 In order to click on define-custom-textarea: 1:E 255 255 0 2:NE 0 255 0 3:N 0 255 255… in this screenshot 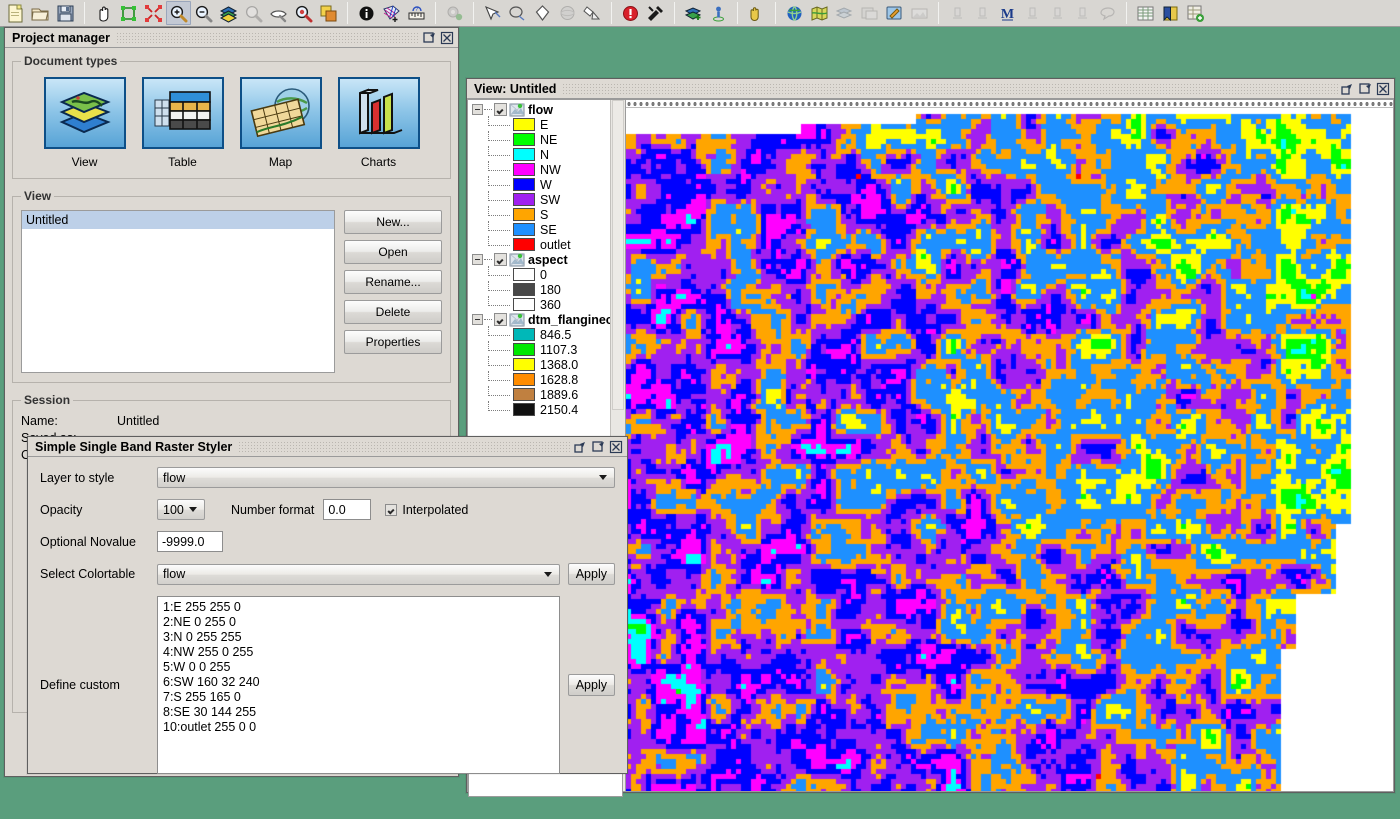, I will do `click(358, 685)`.